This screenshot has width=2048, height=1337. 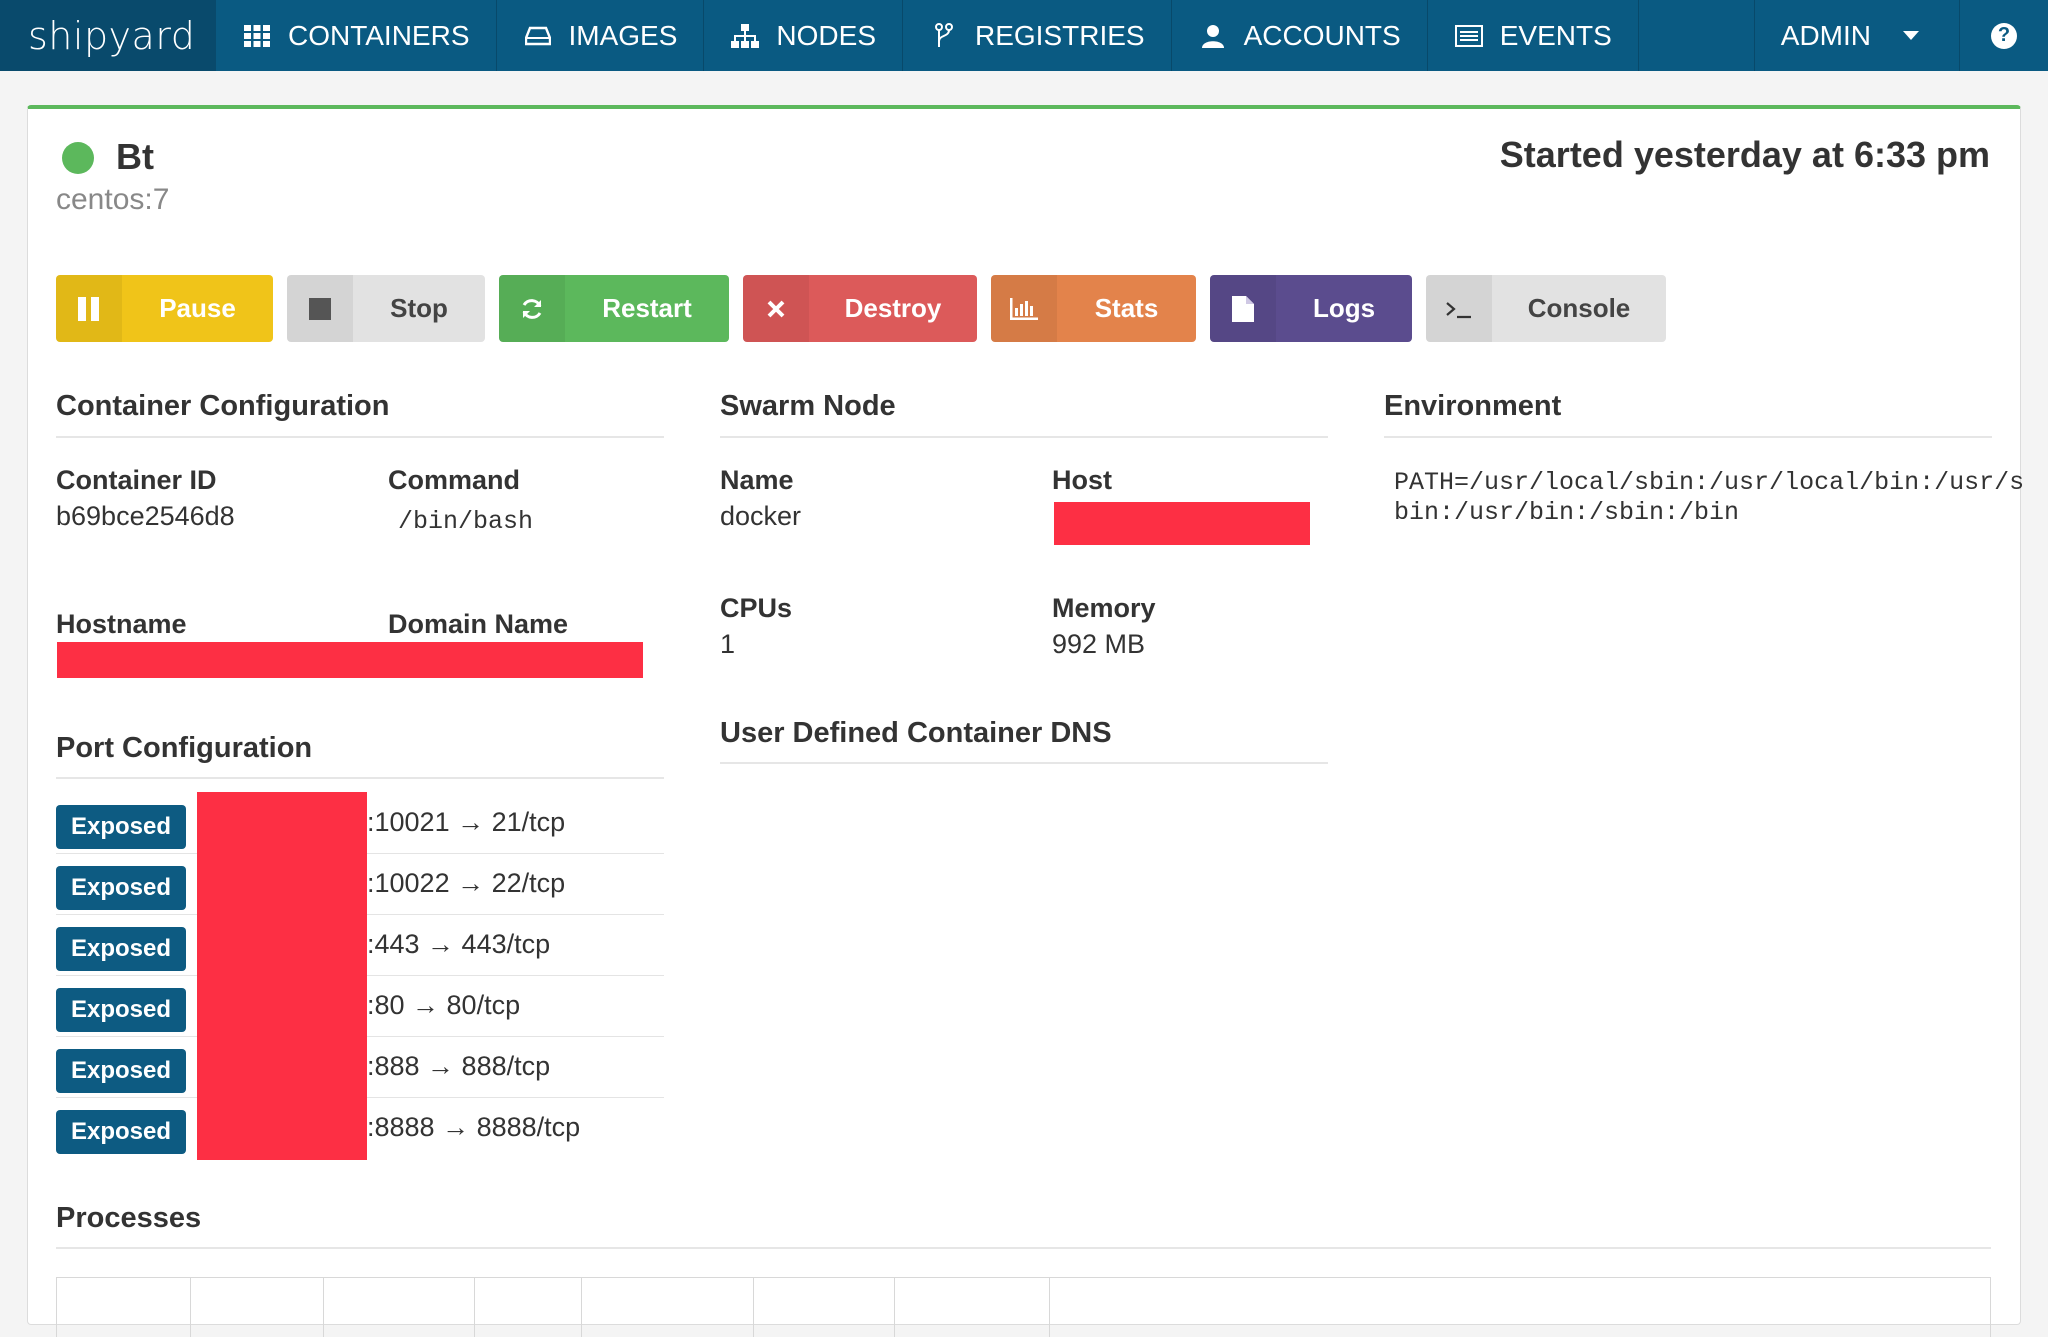 What do you see at coordinates (350, 660) in the screenshot?
I see `redacted-hostname-domain` at bounding box center [350, 660].